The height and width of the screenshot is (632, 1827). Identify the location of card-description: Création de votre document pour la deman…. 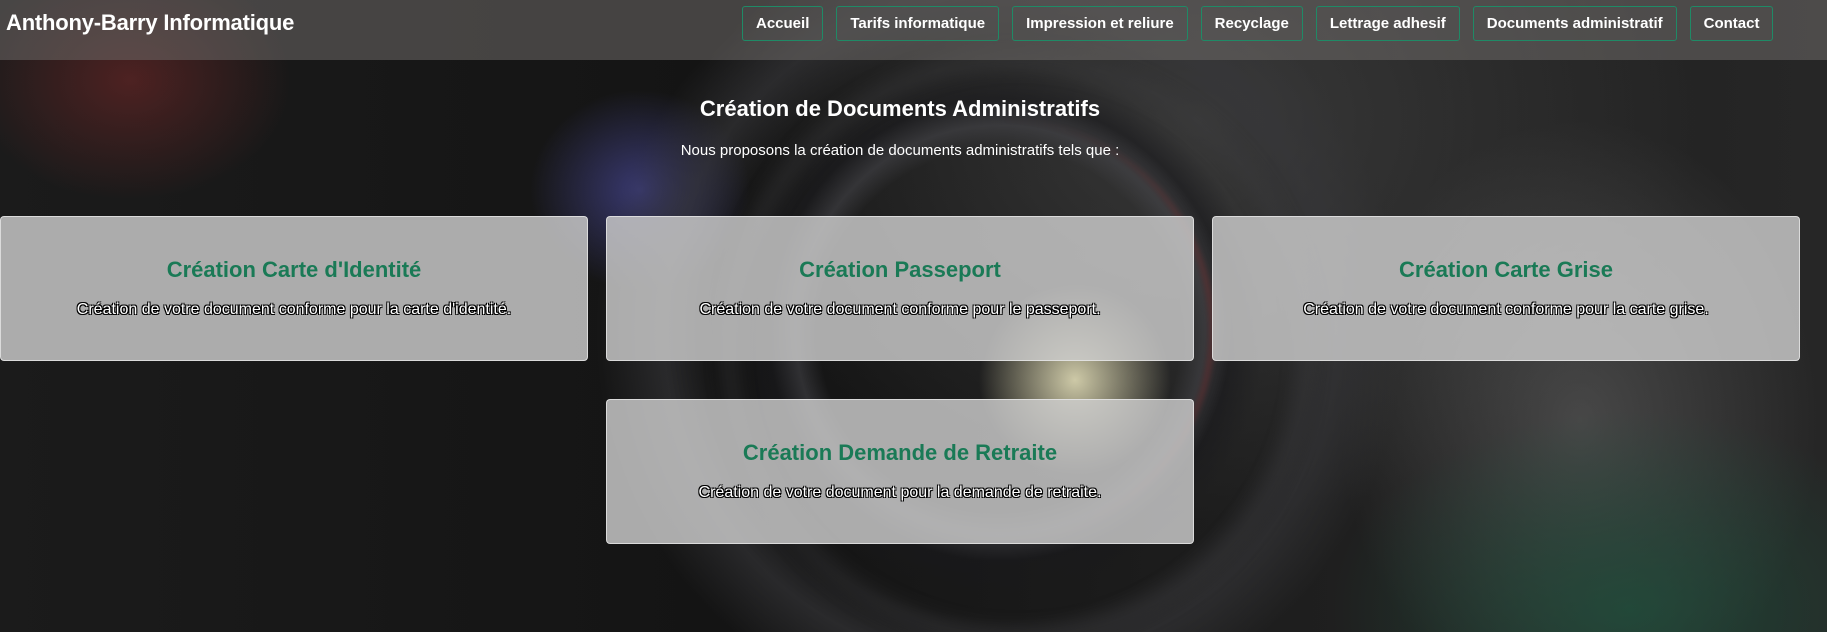
(900, 492).